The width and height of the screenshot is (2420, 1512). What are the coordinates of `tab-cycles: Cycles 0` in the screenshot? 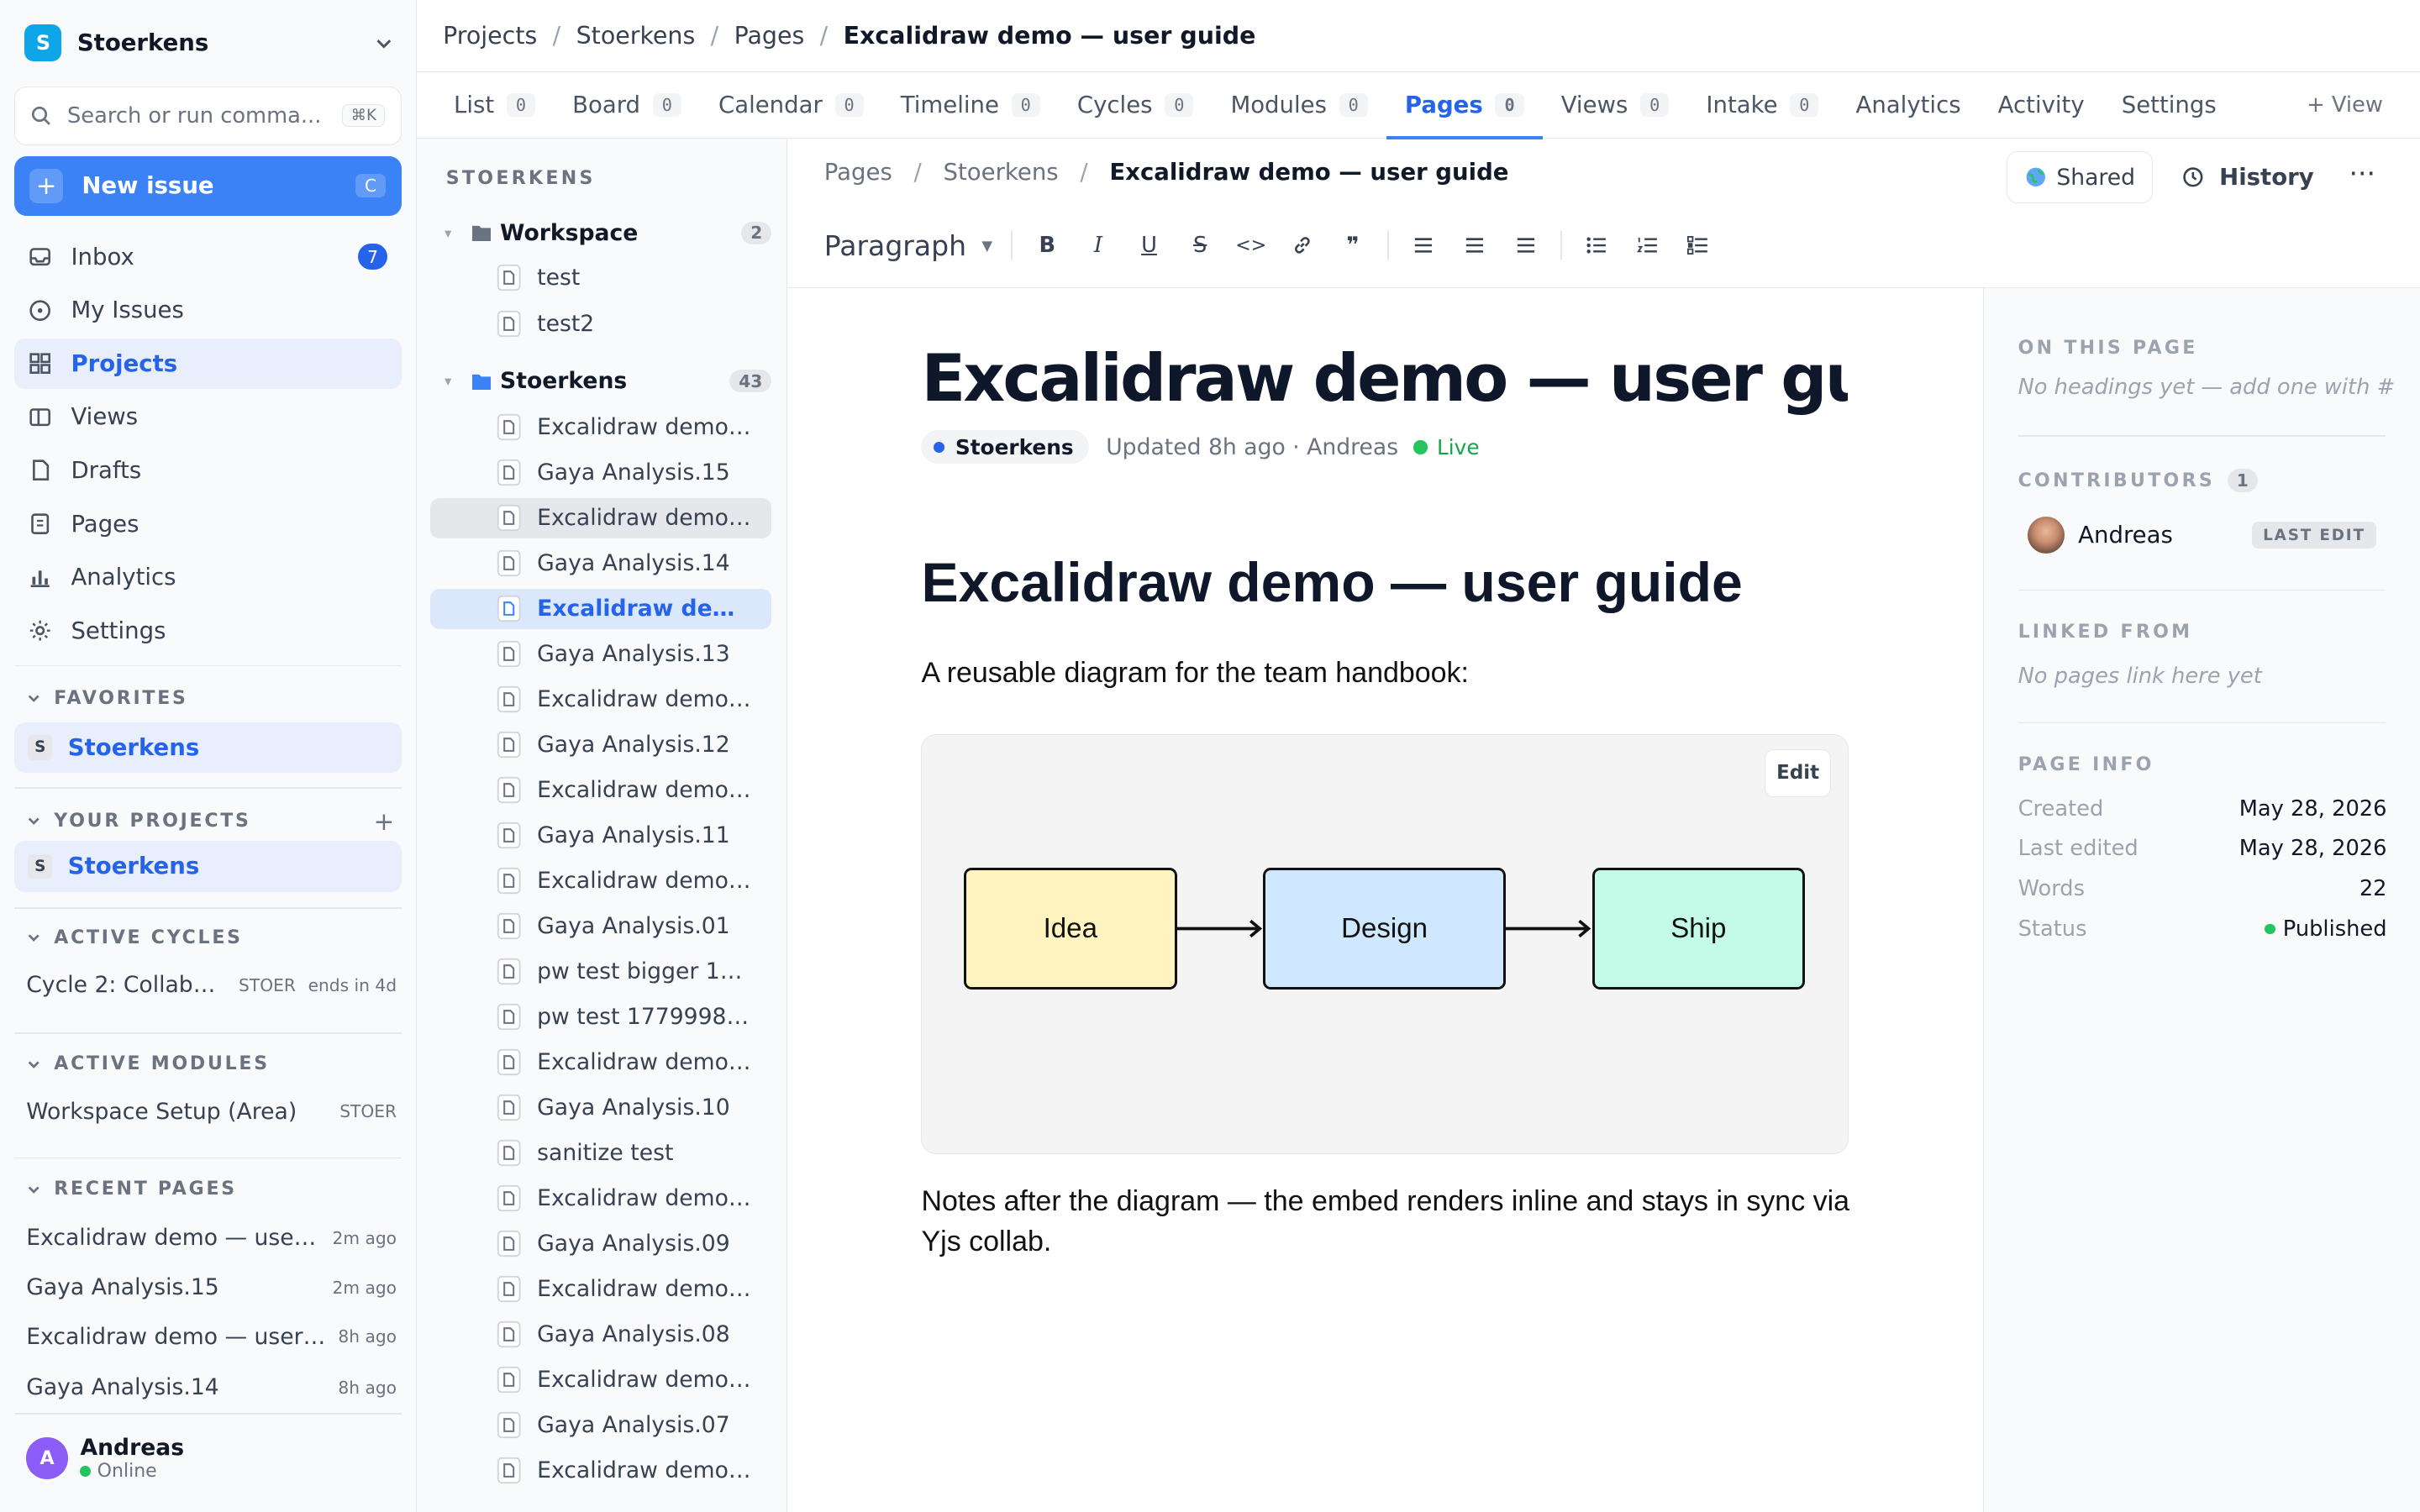 It's located at (1136, 105).